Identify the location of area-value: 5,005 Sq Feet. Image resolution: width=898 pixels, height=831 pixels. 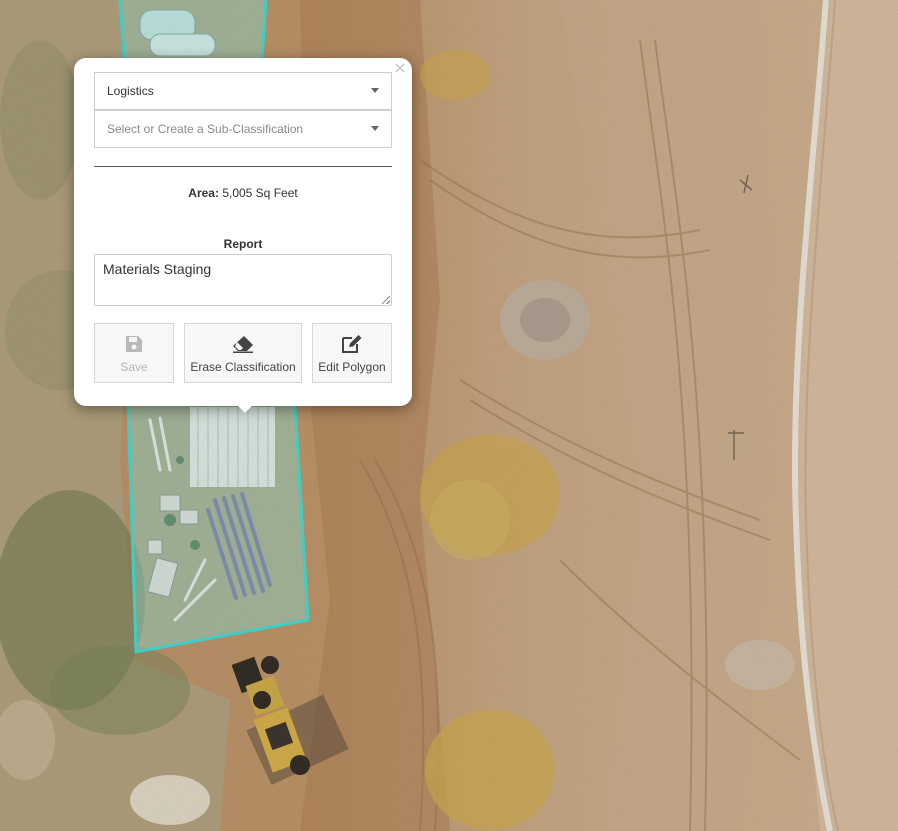
(260, 193).